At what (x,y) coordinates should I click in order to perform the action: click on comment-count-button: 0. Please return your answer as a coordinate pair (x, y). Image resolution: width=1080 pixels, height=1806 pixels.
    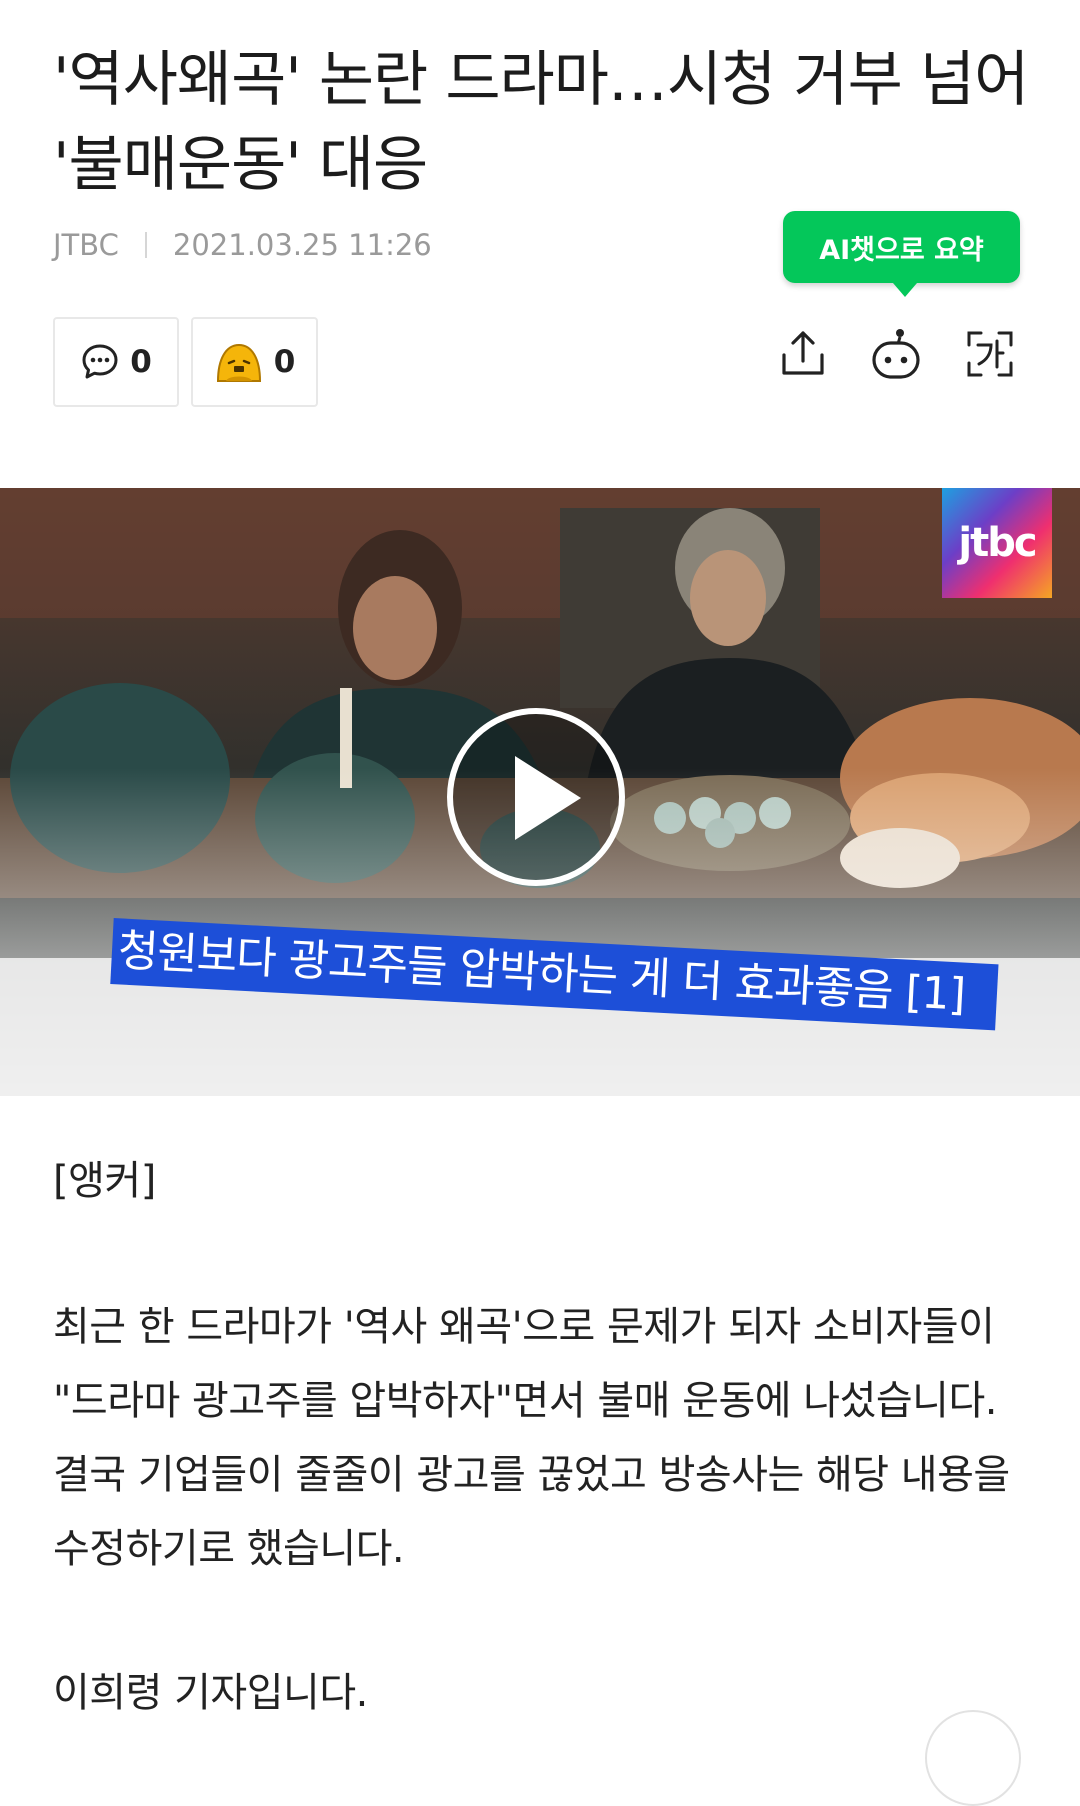
    Looking at the image, I should click on (116, 362).